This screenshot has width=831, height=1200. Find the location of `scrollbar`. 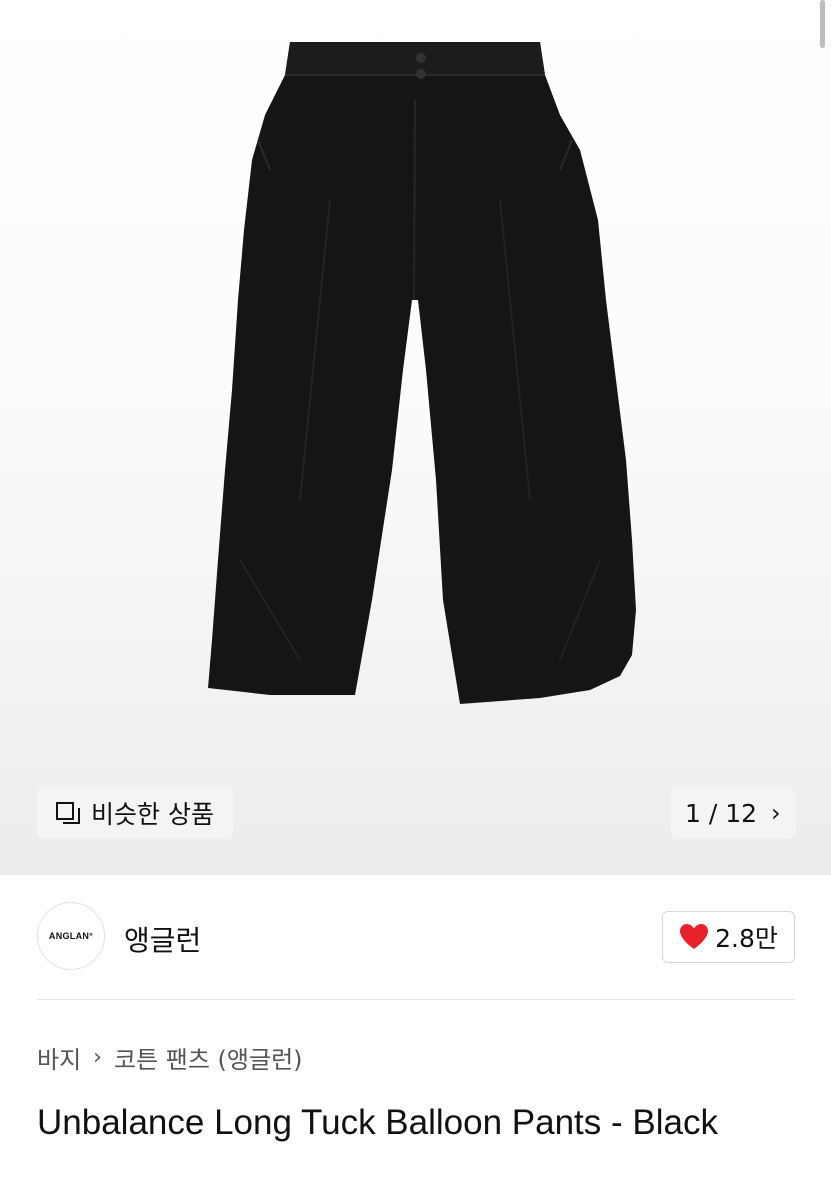

scrollbar is located at coordinates (822, 24).